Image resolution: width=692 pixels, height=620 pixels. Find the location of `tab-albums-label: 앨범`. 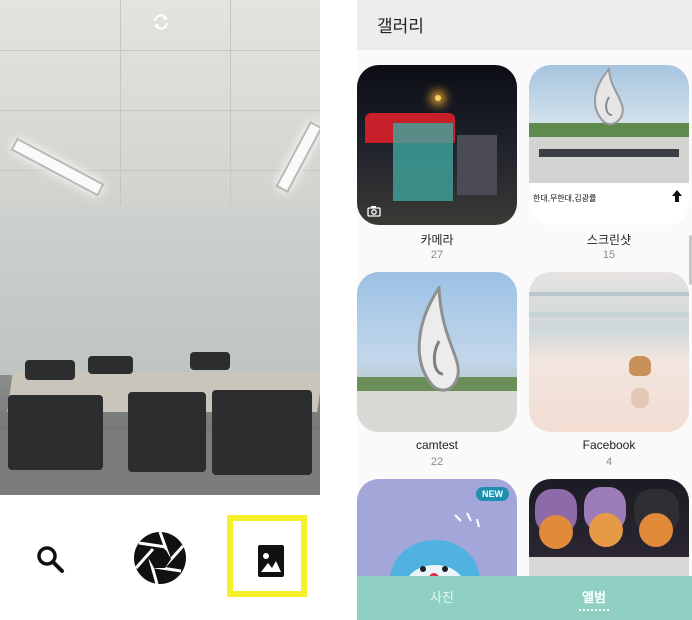

tab-albums-label: 앨범 is located at coordinates (594, 597).